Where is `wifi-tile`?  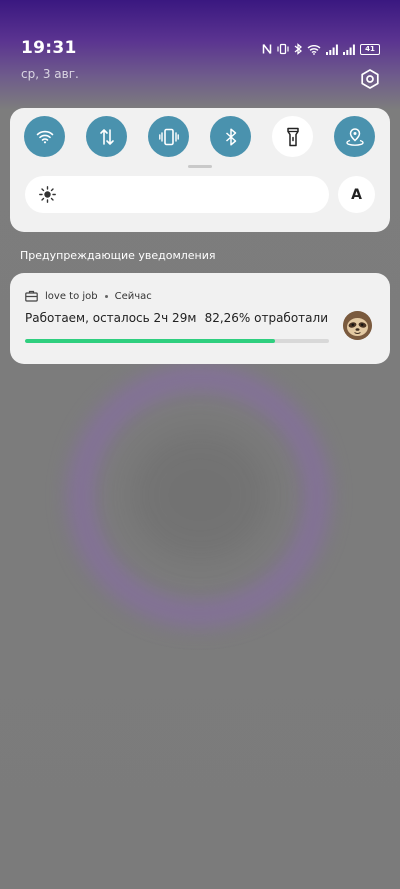
wifi-tile is located at coordinates (44, 136).